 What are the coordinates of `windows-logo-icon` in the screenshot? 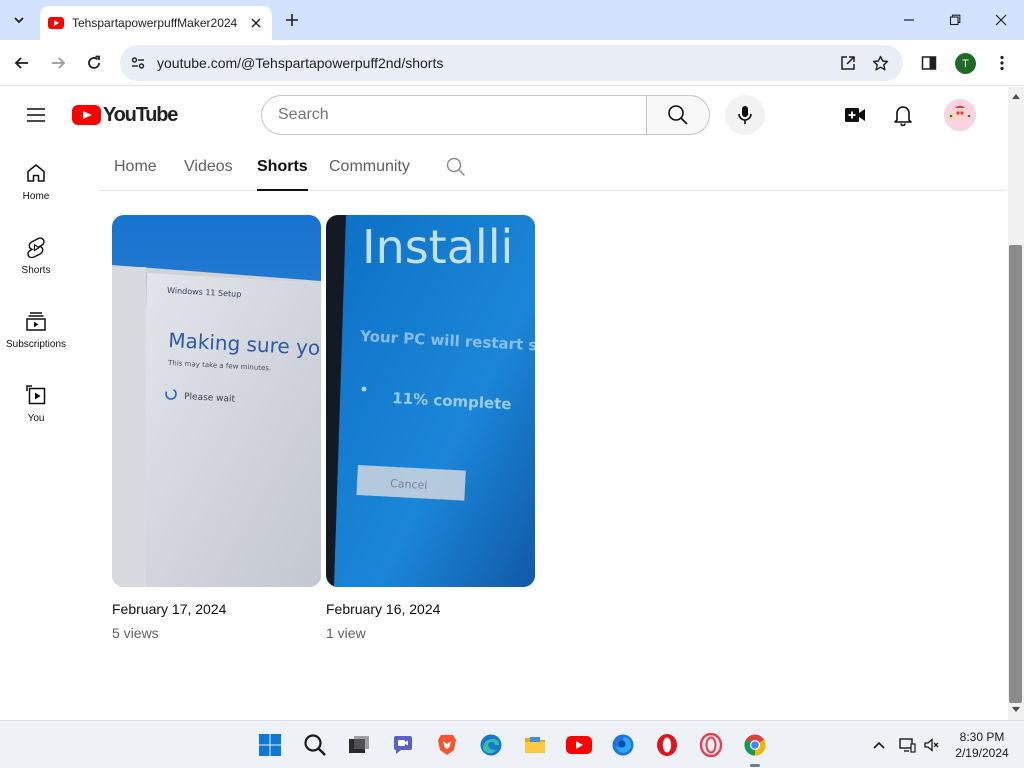 It's located at (270, 745).